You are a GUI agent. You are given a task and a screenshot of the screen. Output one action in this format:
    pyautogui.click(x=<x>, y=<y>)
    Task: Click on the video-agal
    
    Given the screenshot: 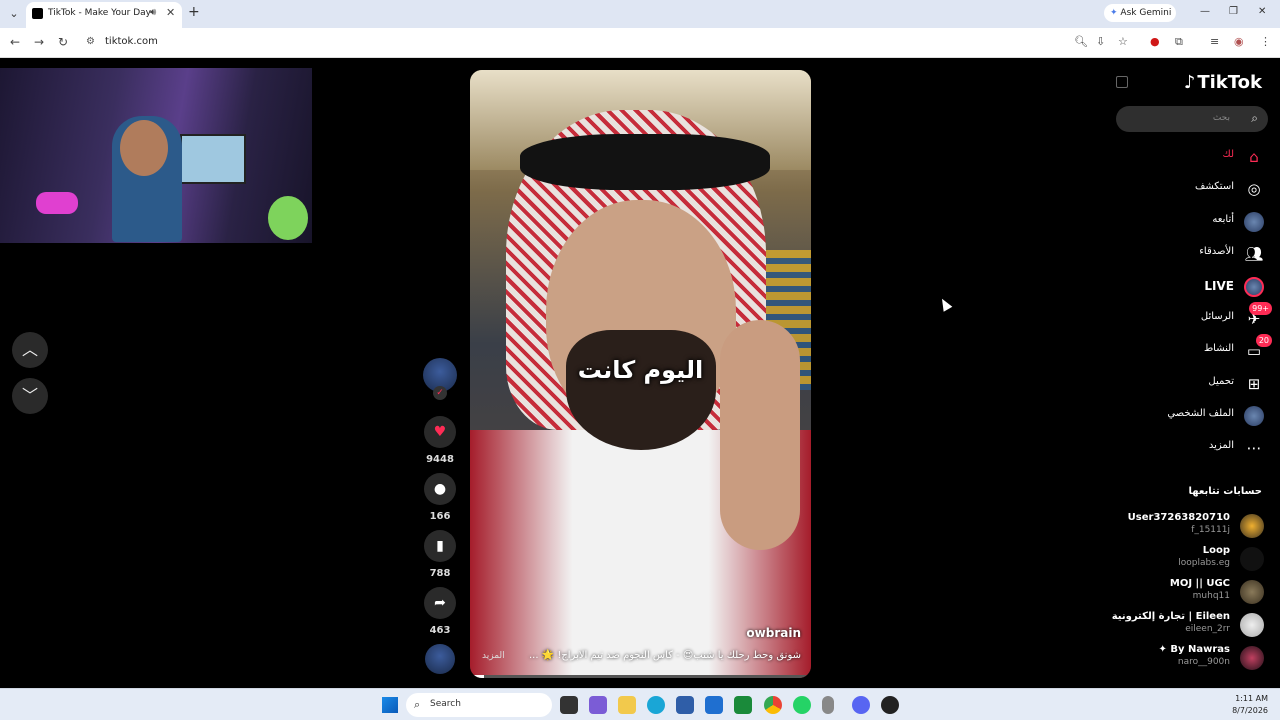 What is the action you would take?
    pyautogui.click(x=645, y=162)
    